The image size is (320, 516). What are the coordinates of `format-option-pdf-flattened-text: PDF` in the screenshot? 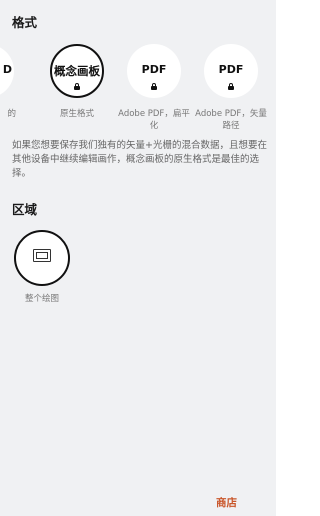 It's located at (154, 69).